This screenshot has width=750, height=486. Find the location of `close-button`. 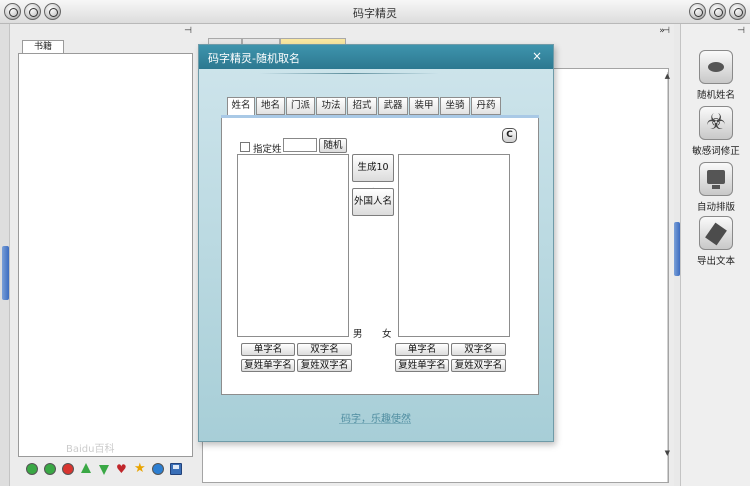

close-button is located at coordinates (737, 11).